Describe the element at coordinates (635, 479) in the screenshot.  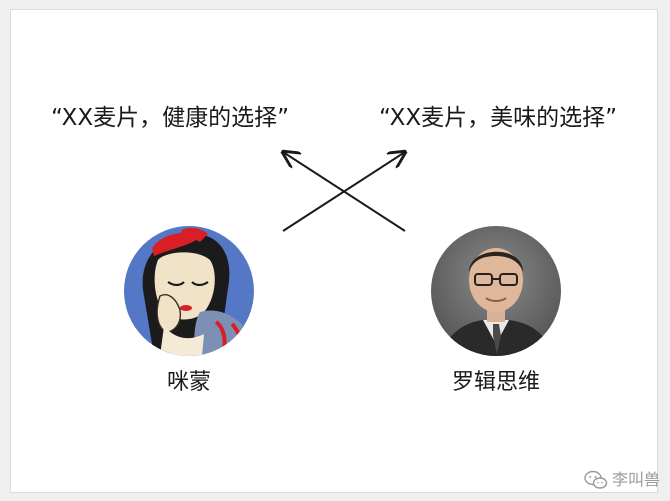
I see `watermark-text: 李叫兽` at that location.